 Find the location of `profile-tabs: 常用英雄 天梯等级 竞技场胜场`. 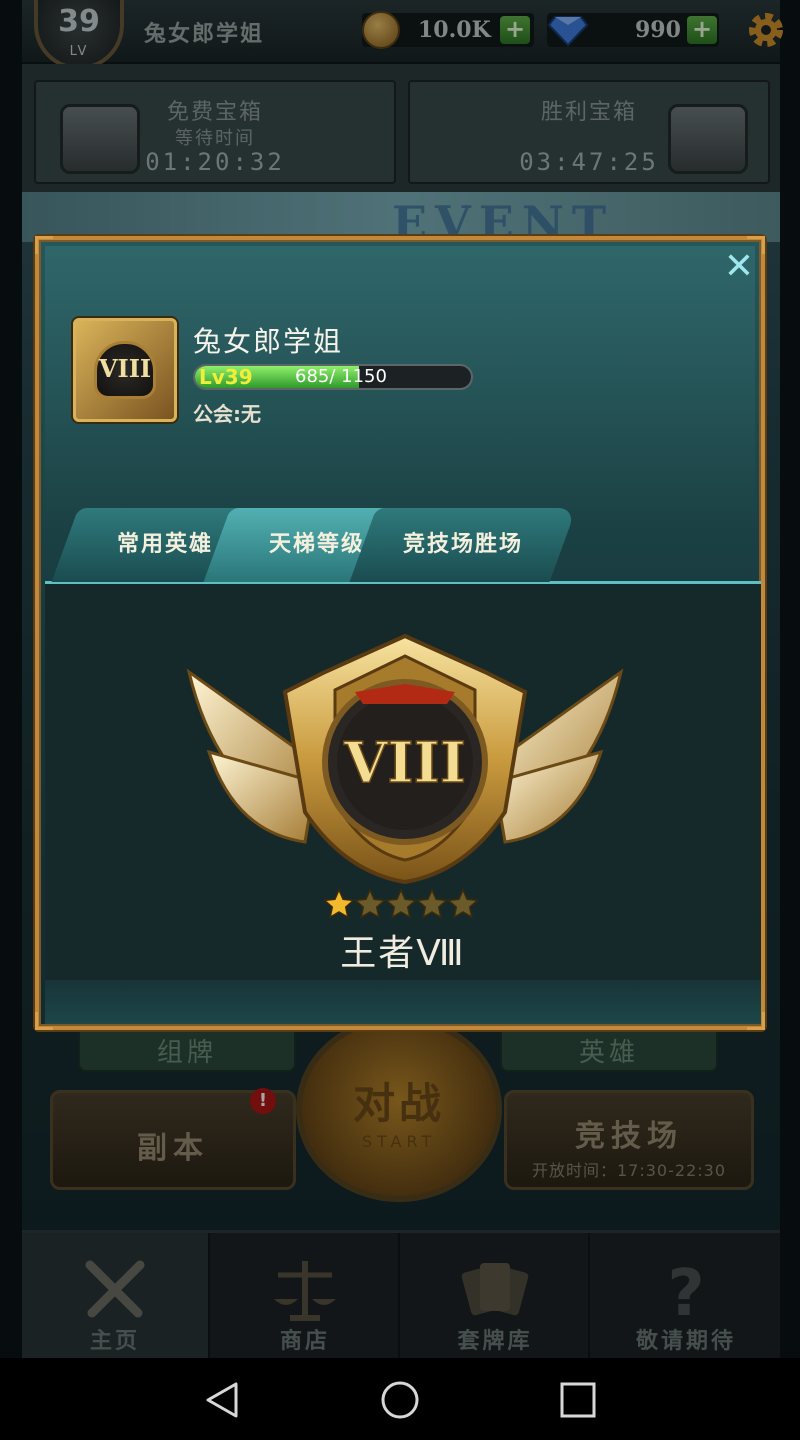

profile-tabs: 常用英雄 天梯等级 竞技场胜场 is located at coordinates (403, 546).